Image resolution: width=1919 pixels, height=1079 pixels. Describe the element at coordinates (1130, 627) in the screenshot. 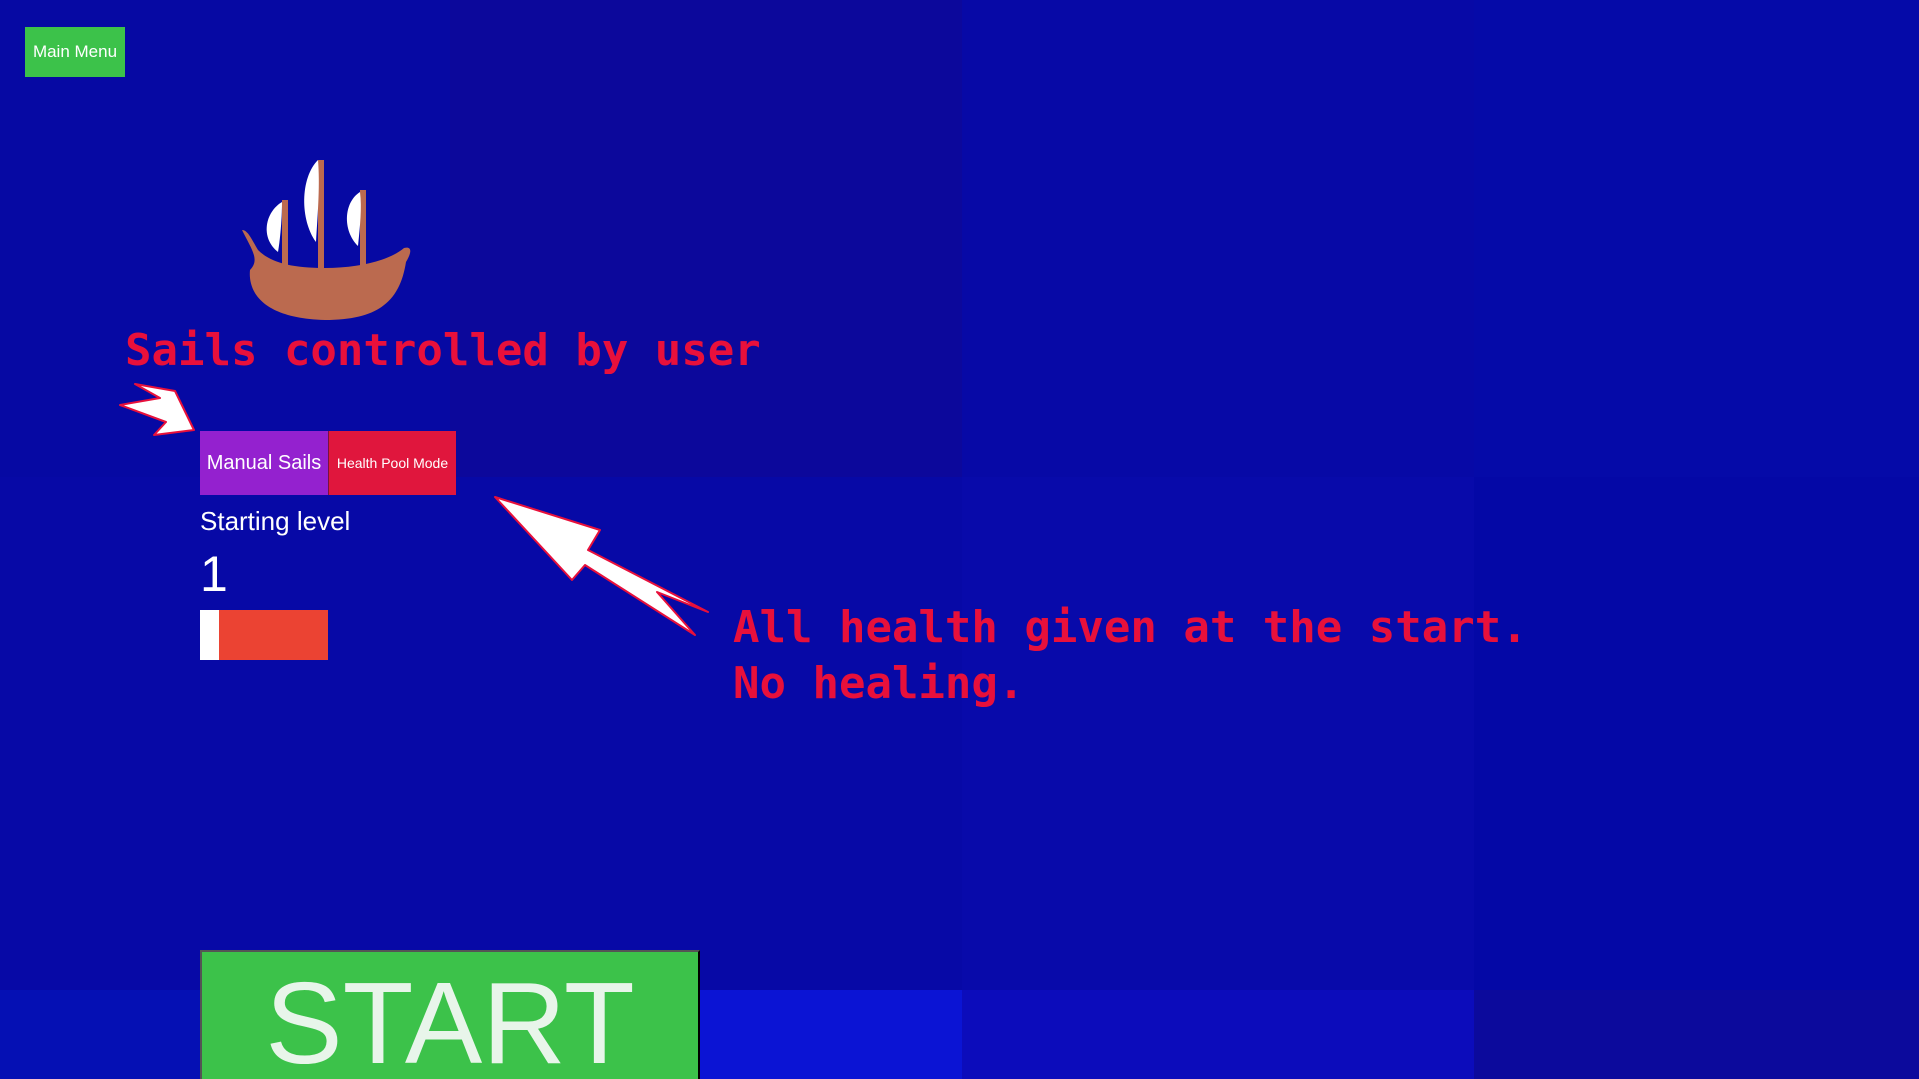

I see `health-annotation-line: All health given at the start.` at that location.